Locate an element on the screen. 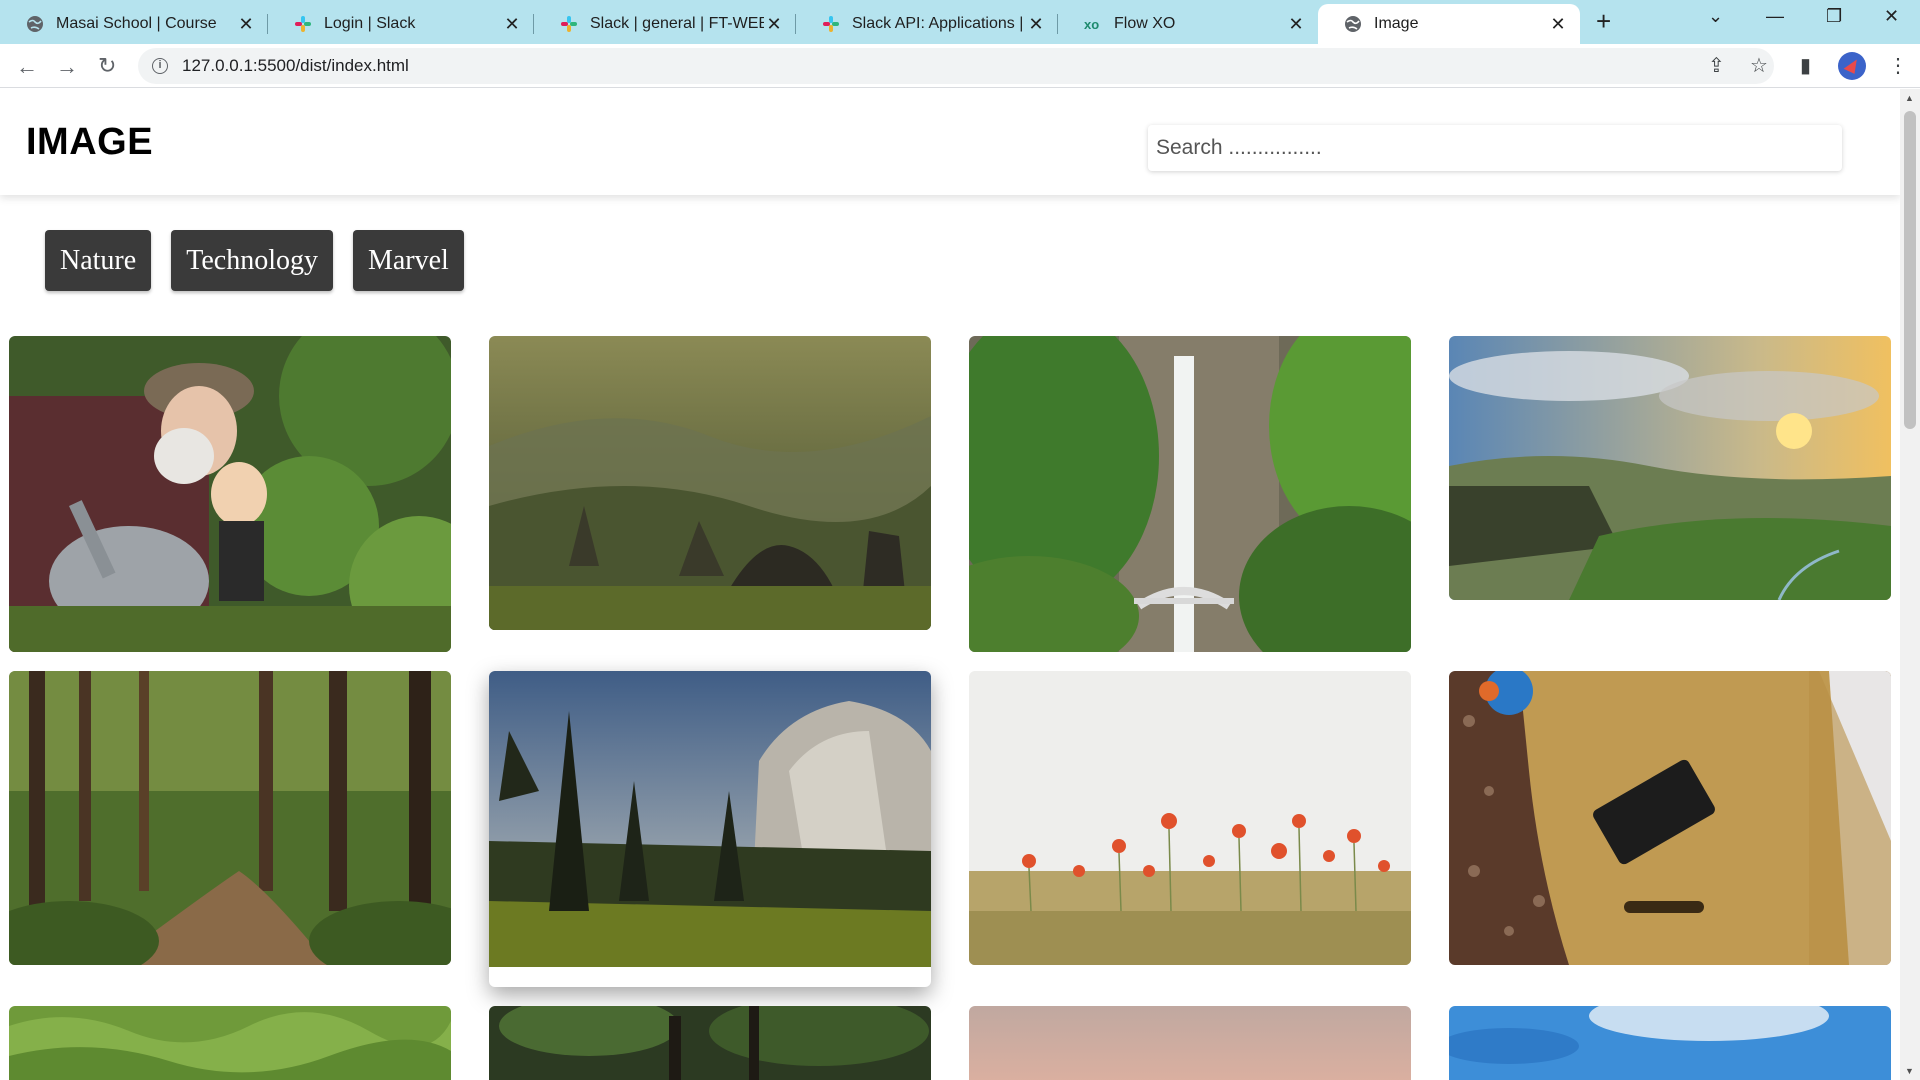 Image resolution: width=1920 pixels, height=1080 pixels. page-scrollbar: ▲ ▼ is located at coordinates (1910, 584).